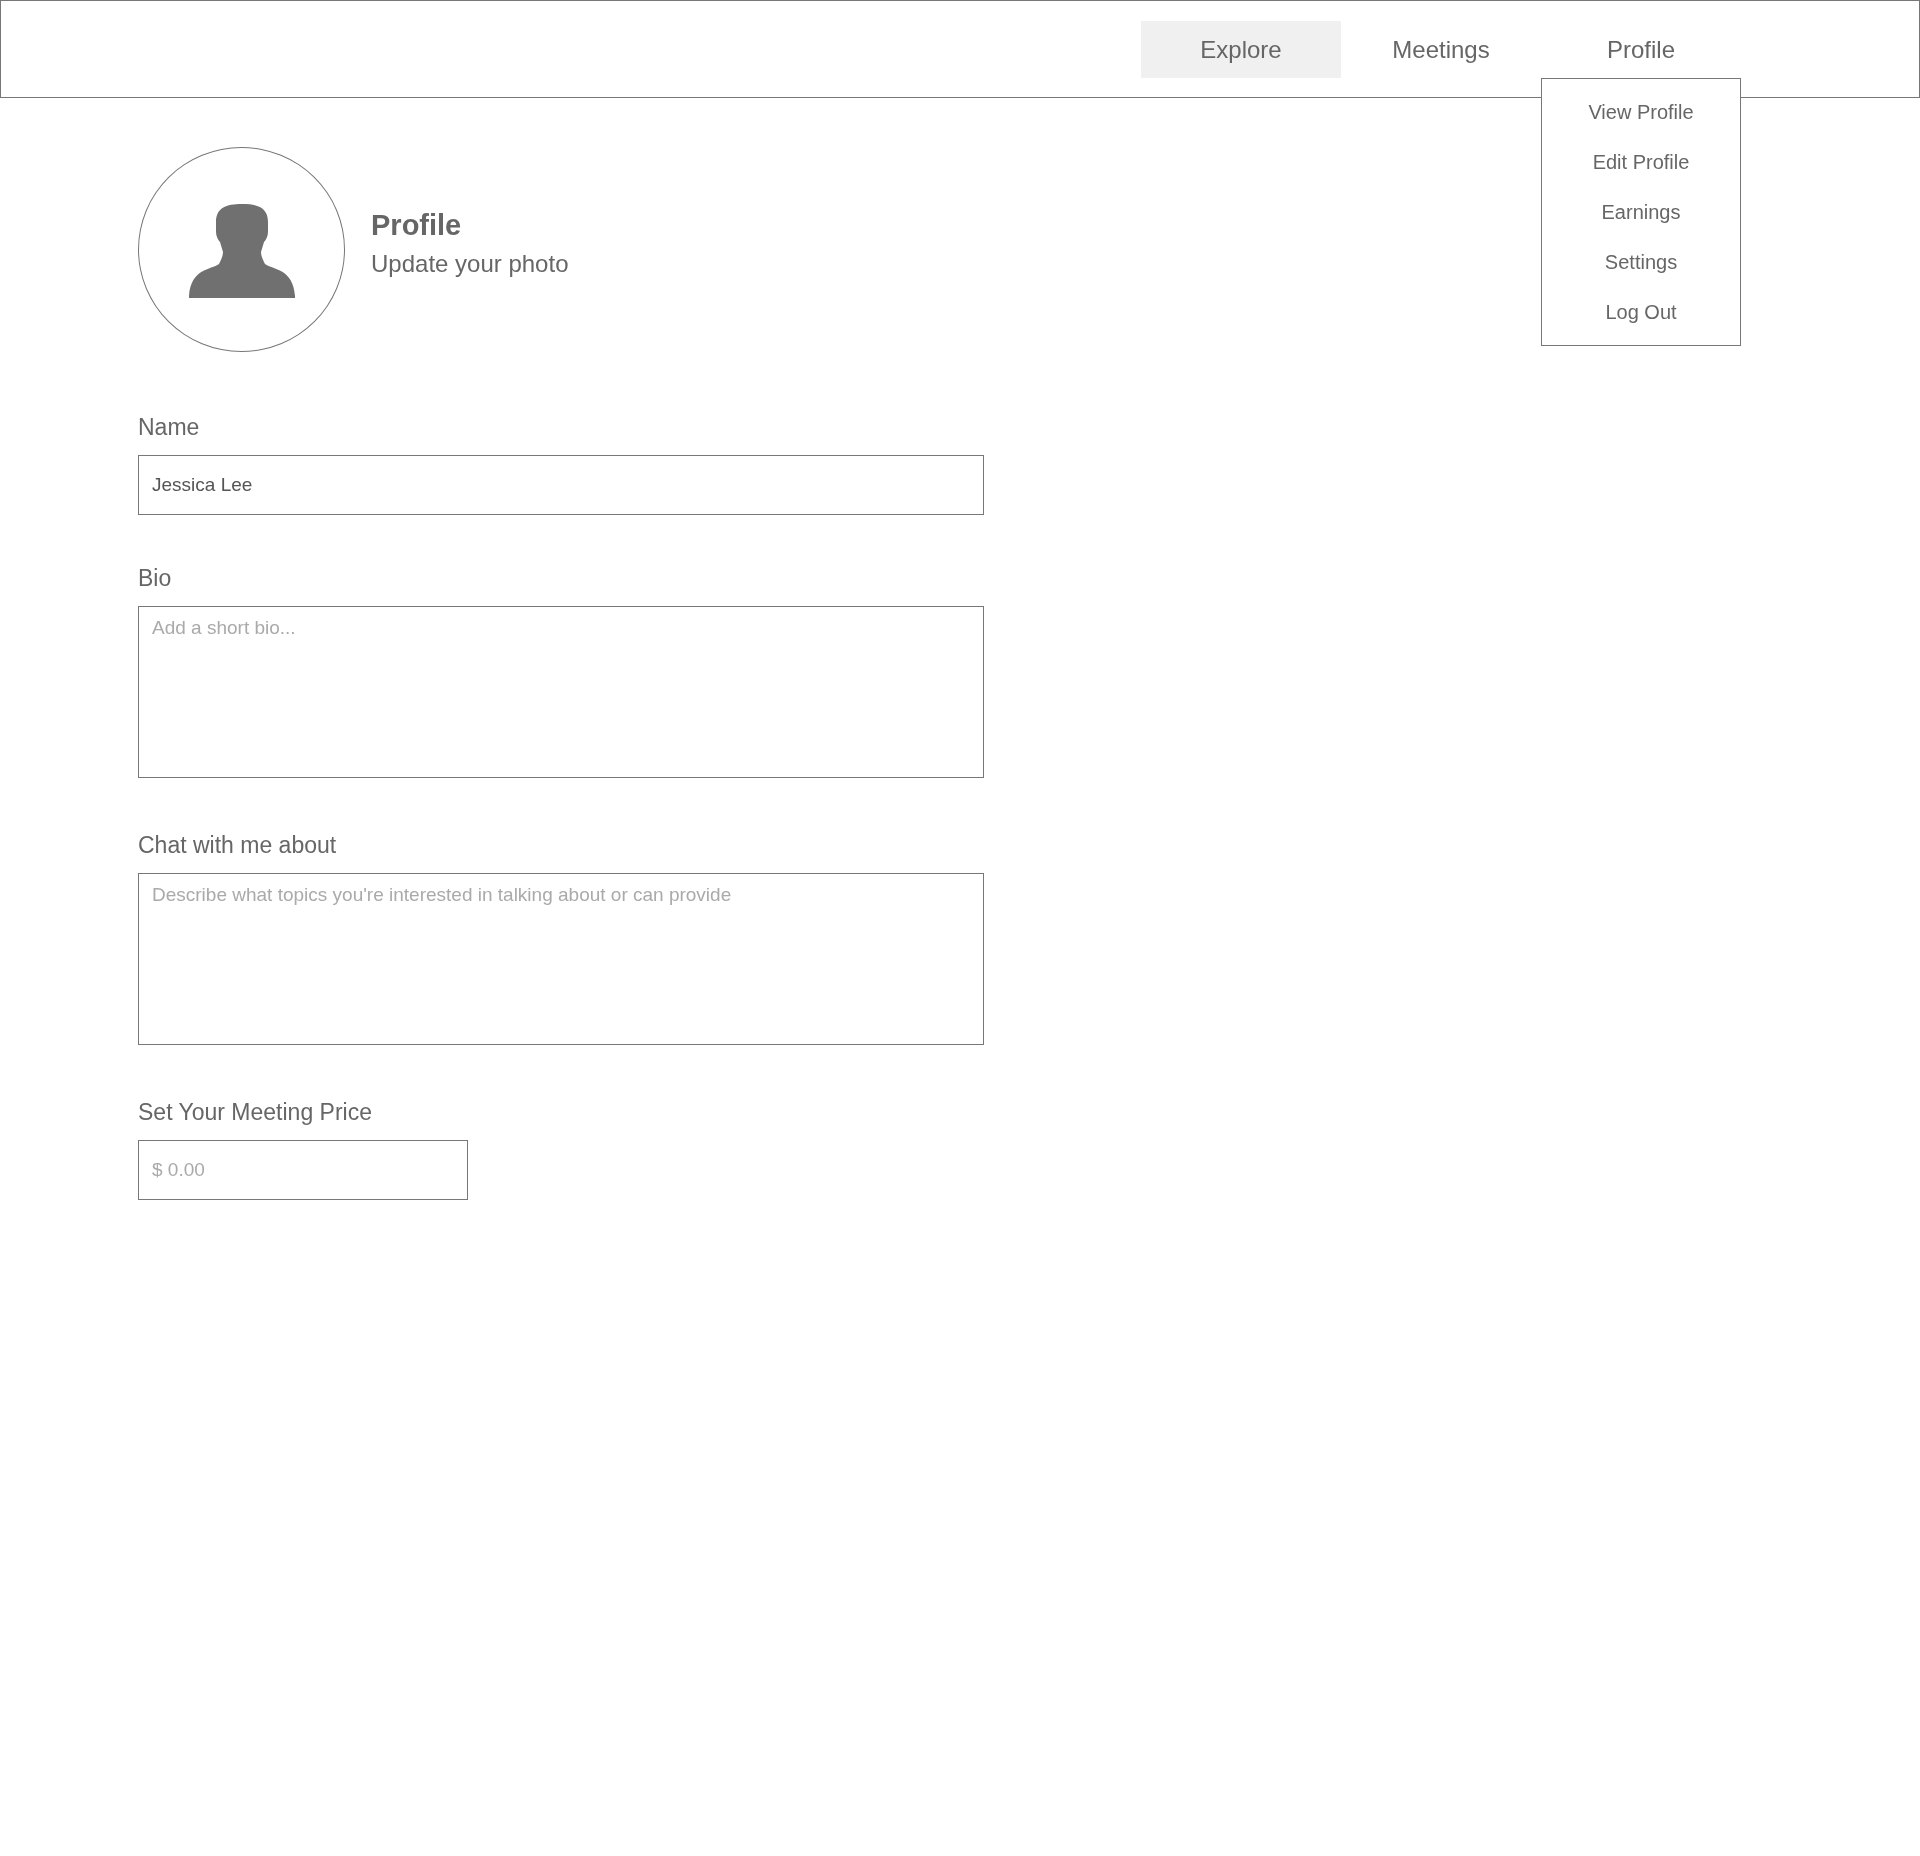 This screenshot has height=1856, width=1920. What do you see at coordinates (417, 225) in the screenshot?
I see `profile-title: Profile` at bounding box center [417, 225].